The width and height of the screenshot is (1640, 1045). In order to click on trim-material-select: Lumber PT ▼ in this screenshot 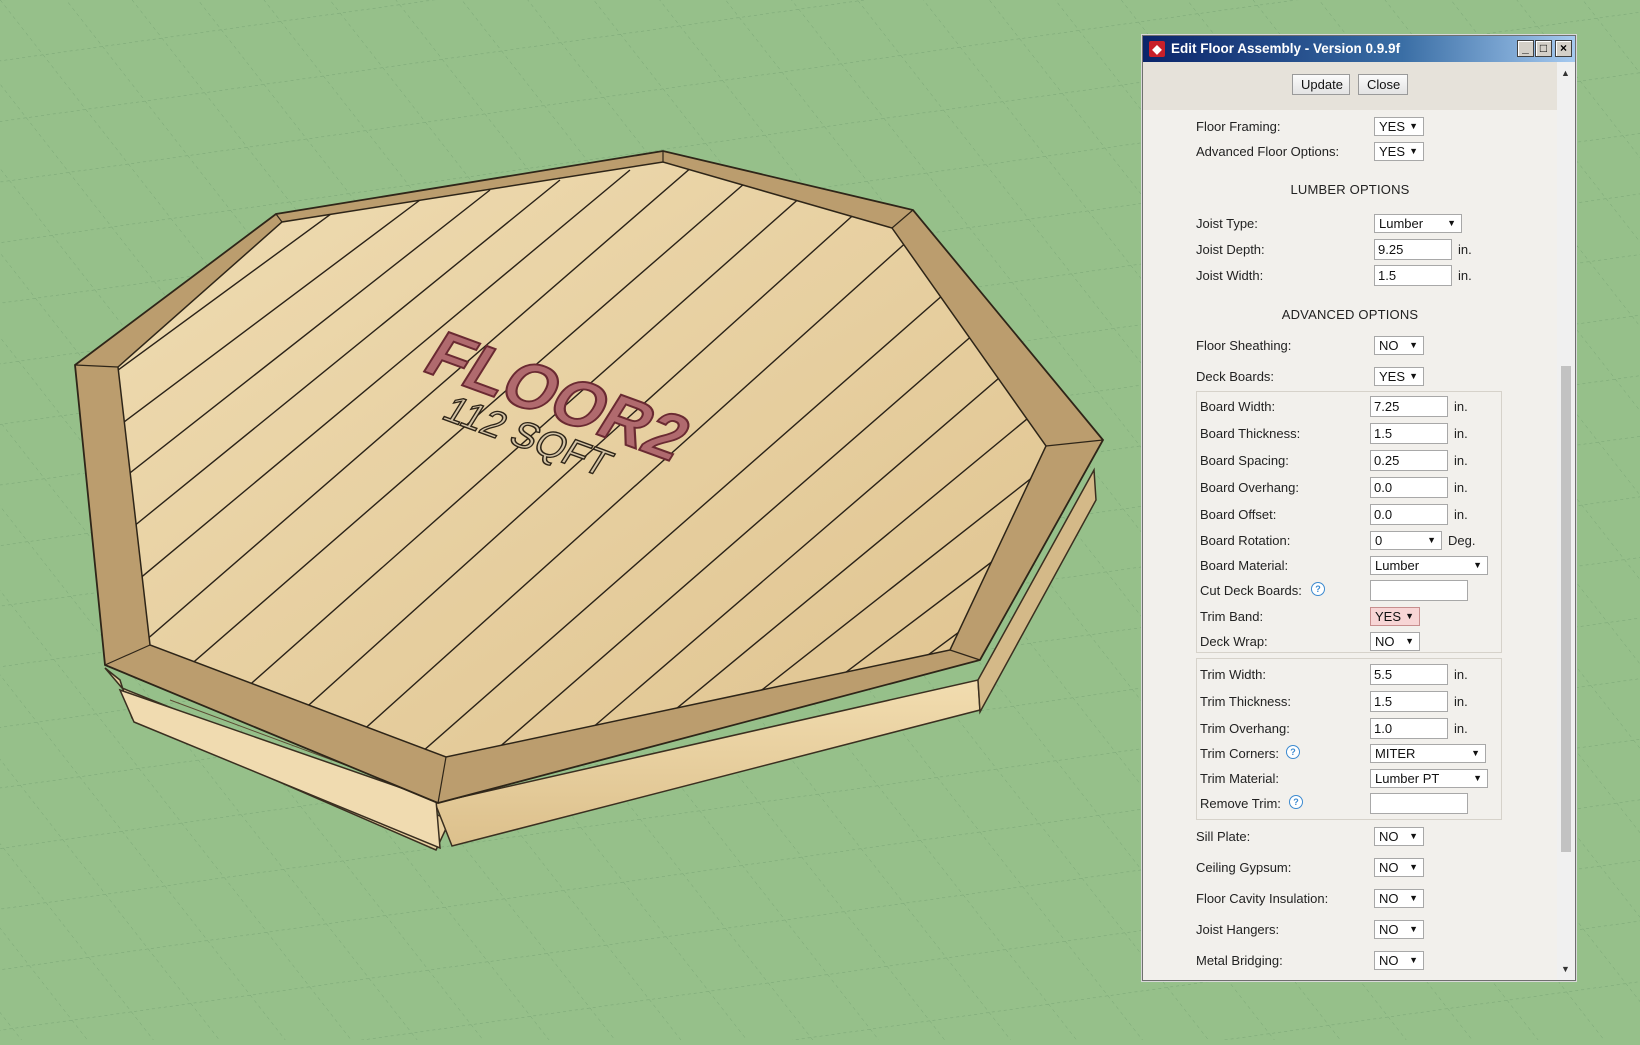, I will do `click(1429, 778)`.